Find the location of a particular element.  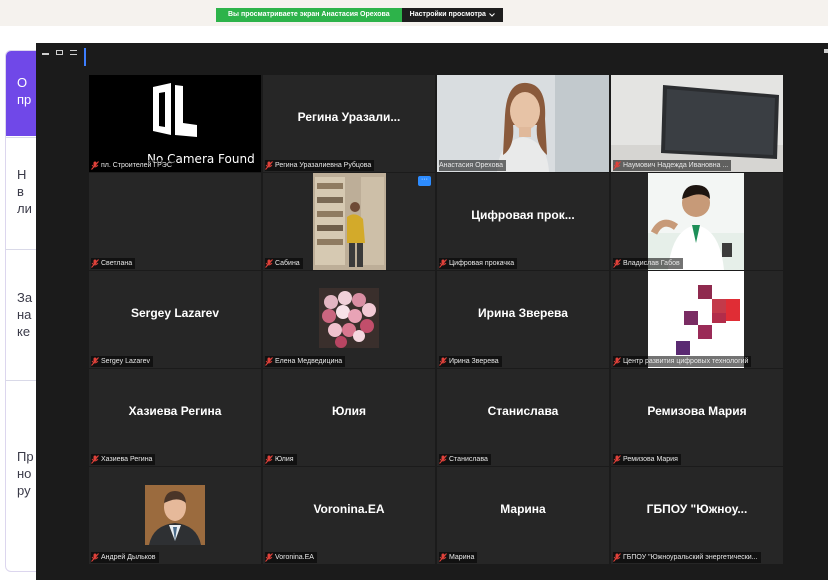

participant-name-label: Центр развития цифровых технологий is located at coordinates (682, 361).